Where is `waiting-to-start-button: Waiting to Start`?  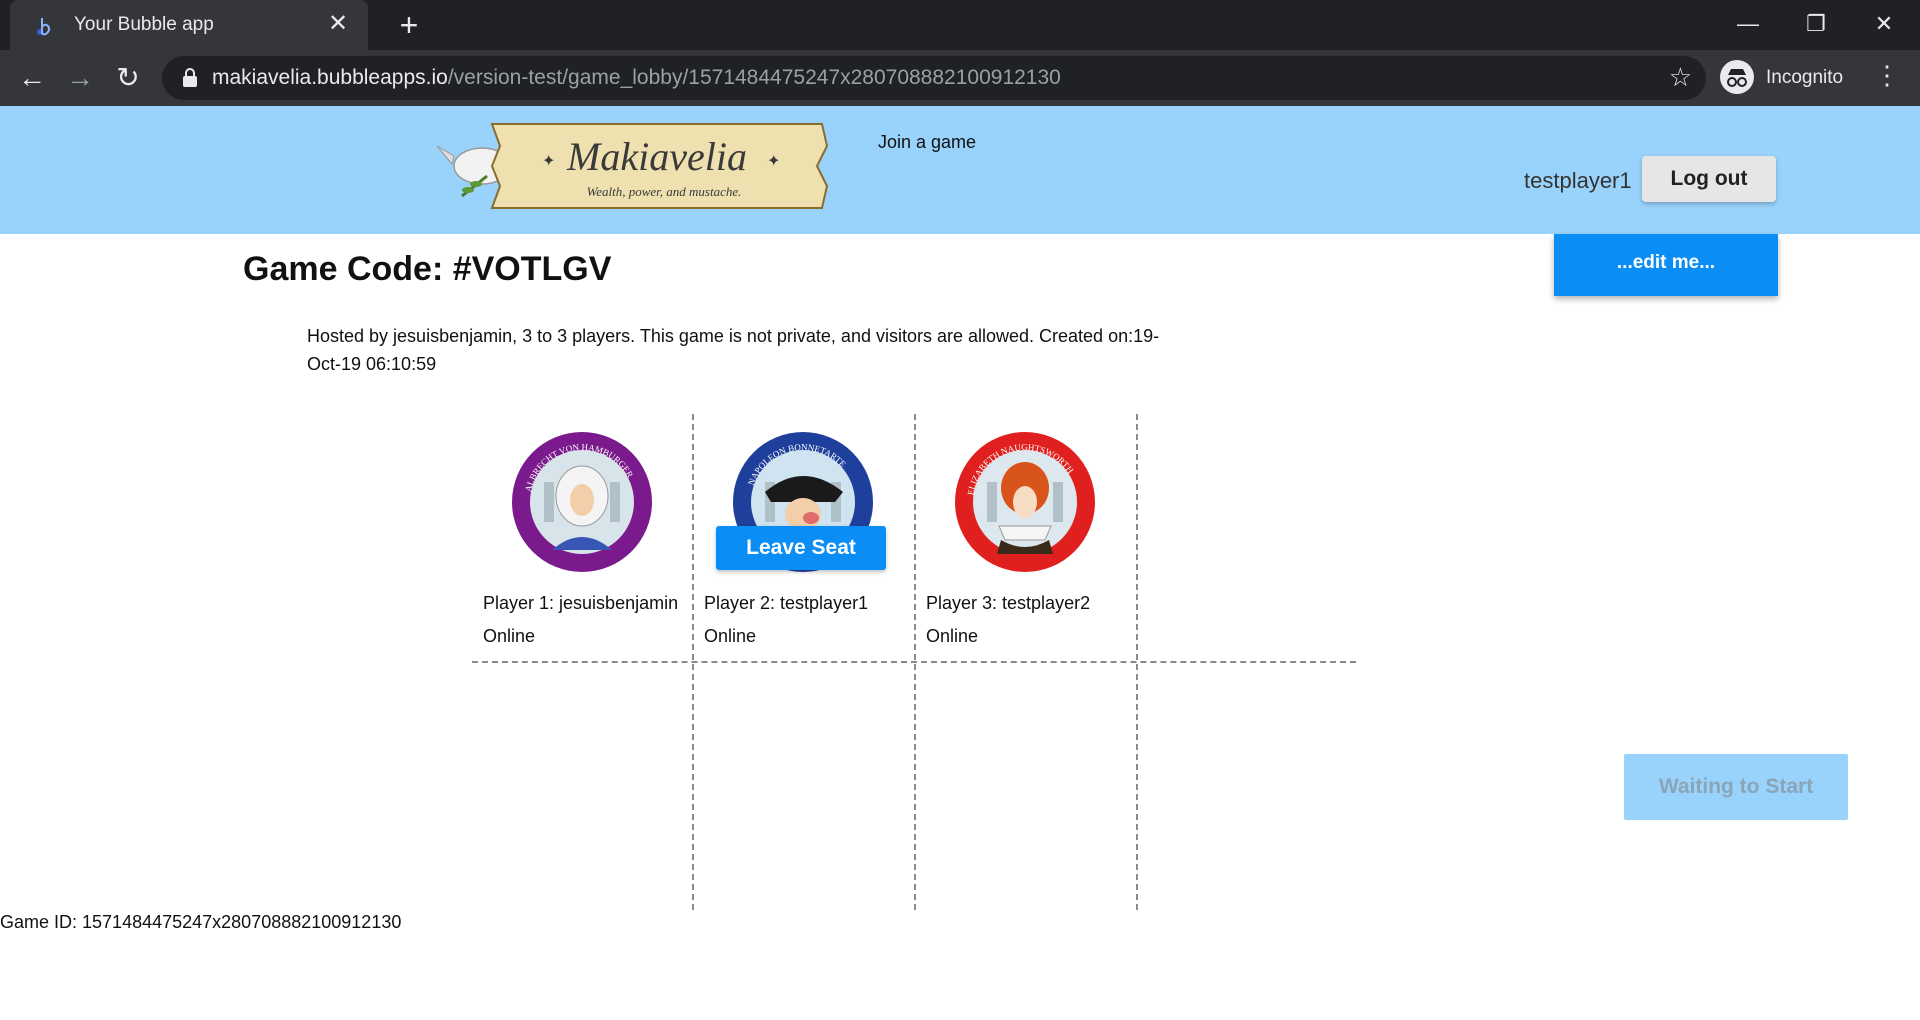
waiting-to-start-button: Waiting to Start is located at coordinates (1736, 787).